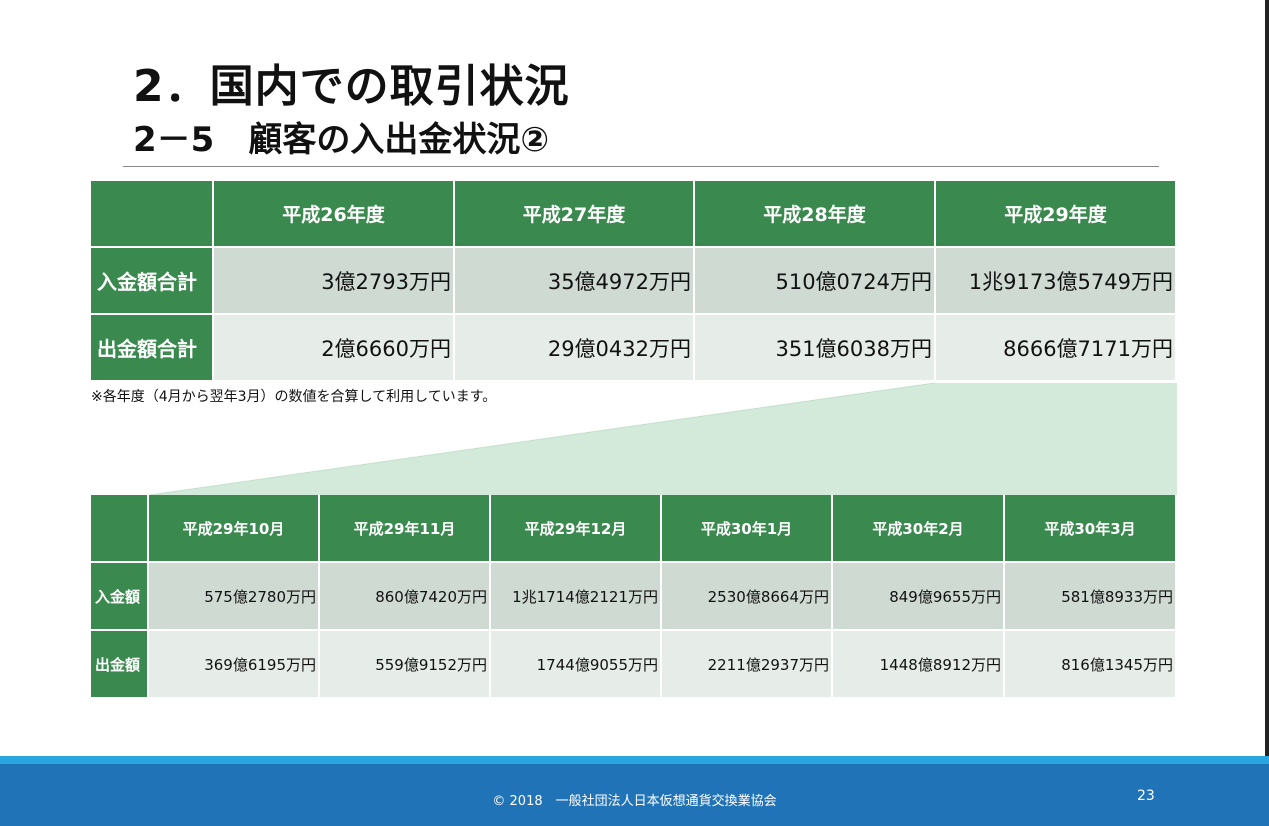  What do you see at coordinates (1146, 796) in the screenshot?
I see `page-number: 23` at bounding box center [1146, 796].